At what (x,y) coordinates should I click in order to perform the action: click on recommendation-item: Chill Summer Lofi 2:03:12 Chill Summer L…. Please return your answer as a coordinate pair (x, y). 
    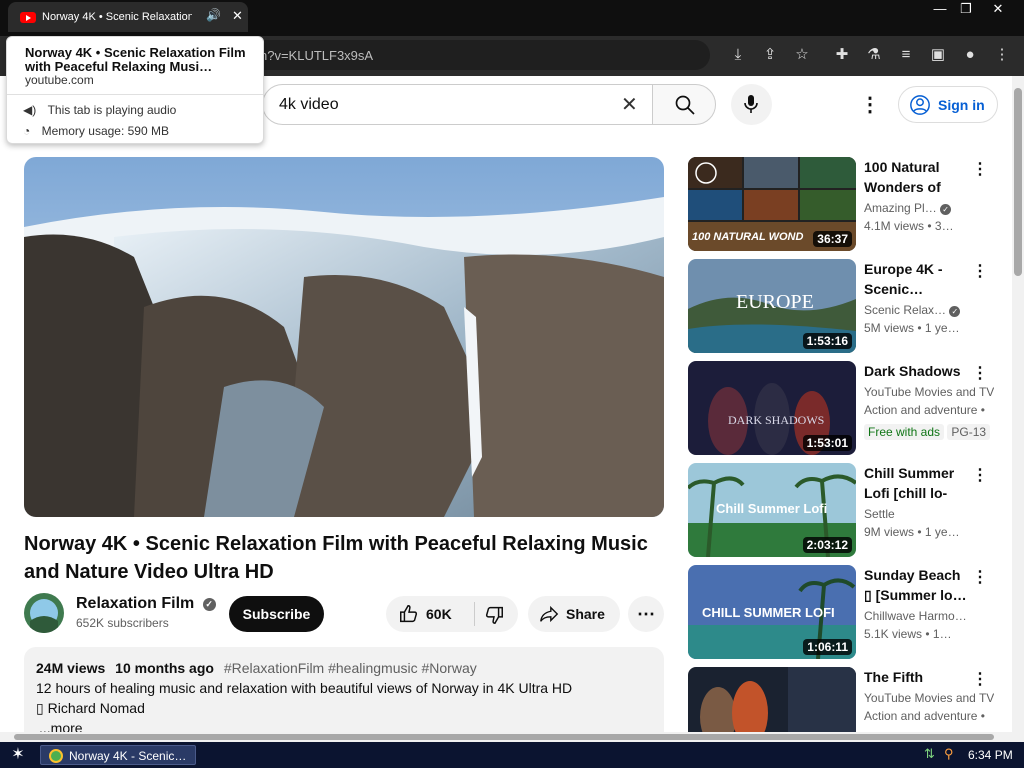
    Looking at the image, I should click on (844, 510).